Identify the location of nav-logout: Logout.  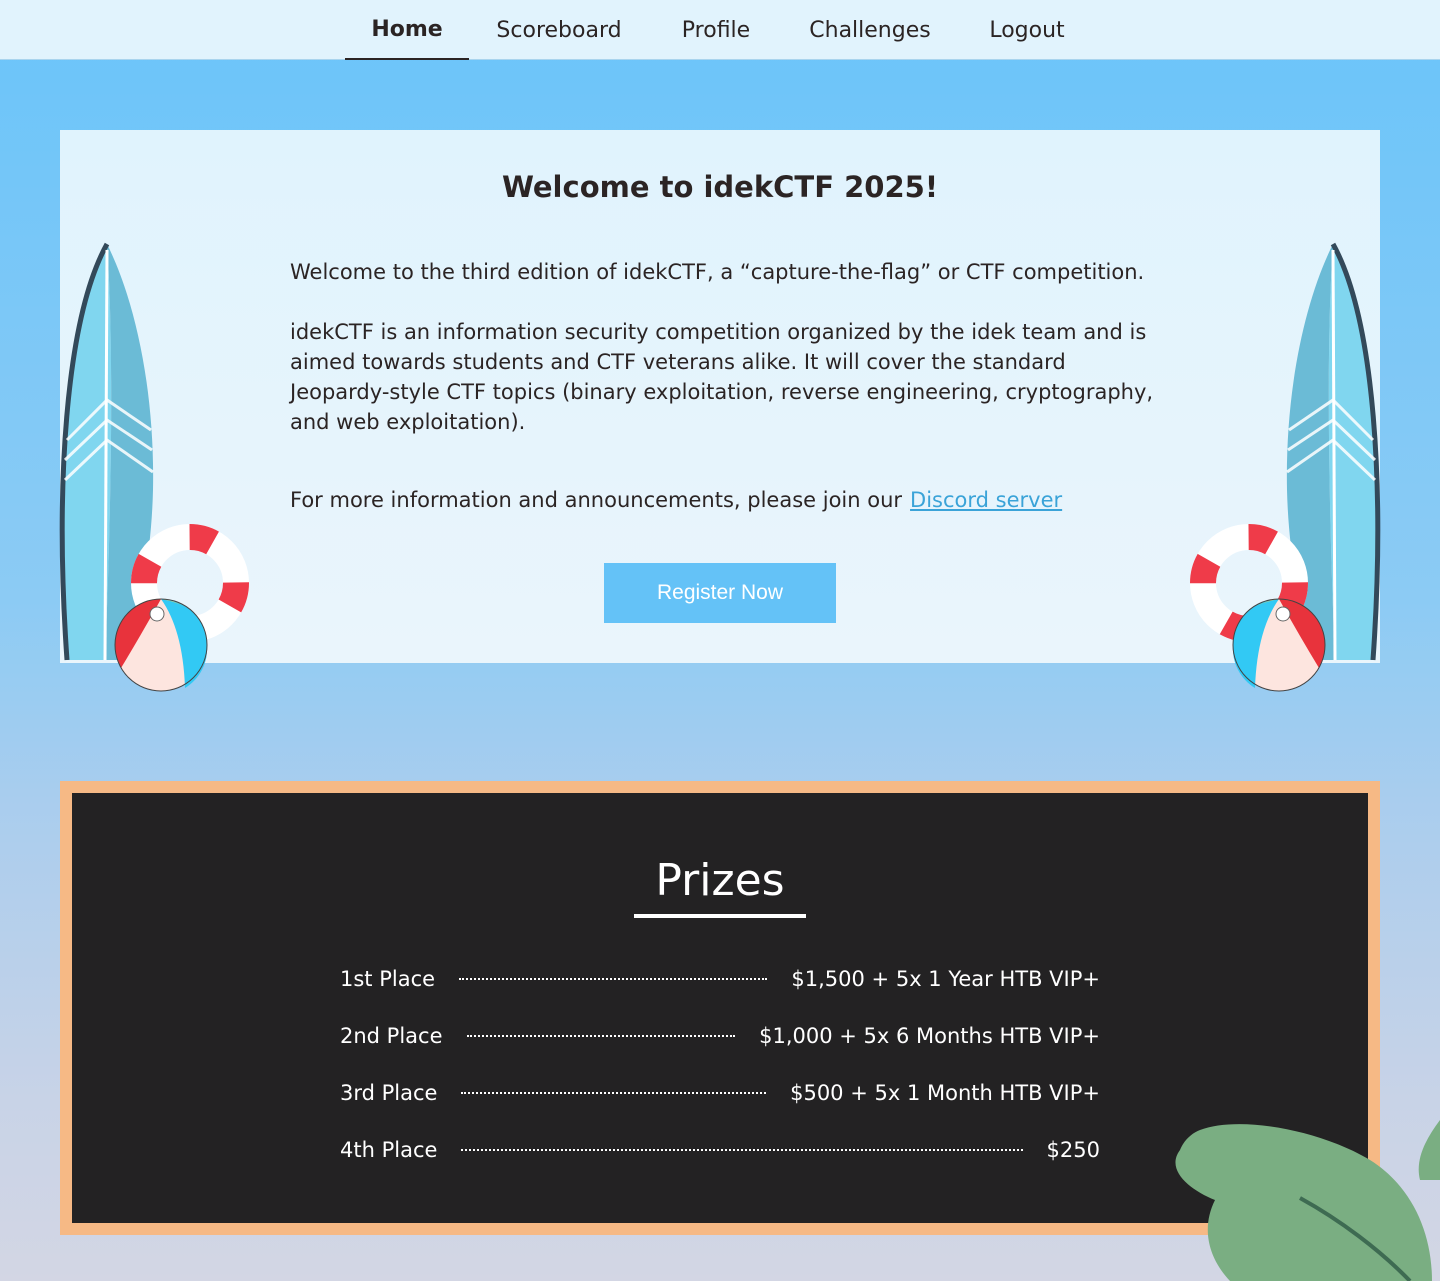
(1027, 30).